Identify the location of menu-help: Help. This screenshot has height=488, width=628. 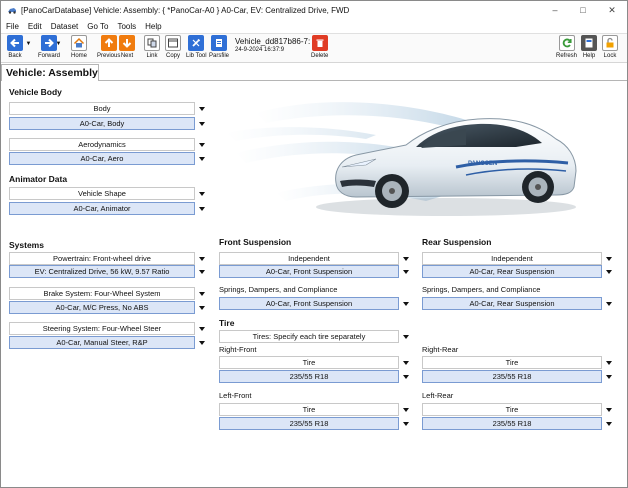
(153, 26).